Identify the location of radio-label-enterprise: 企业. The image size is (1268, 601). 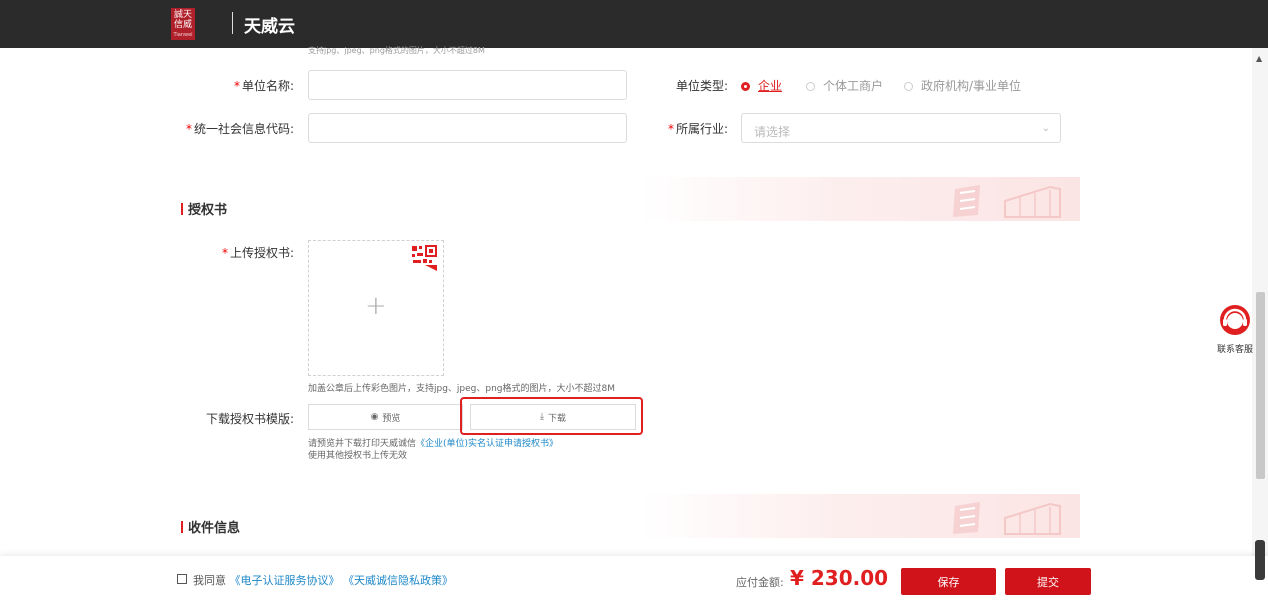
(770, 86).